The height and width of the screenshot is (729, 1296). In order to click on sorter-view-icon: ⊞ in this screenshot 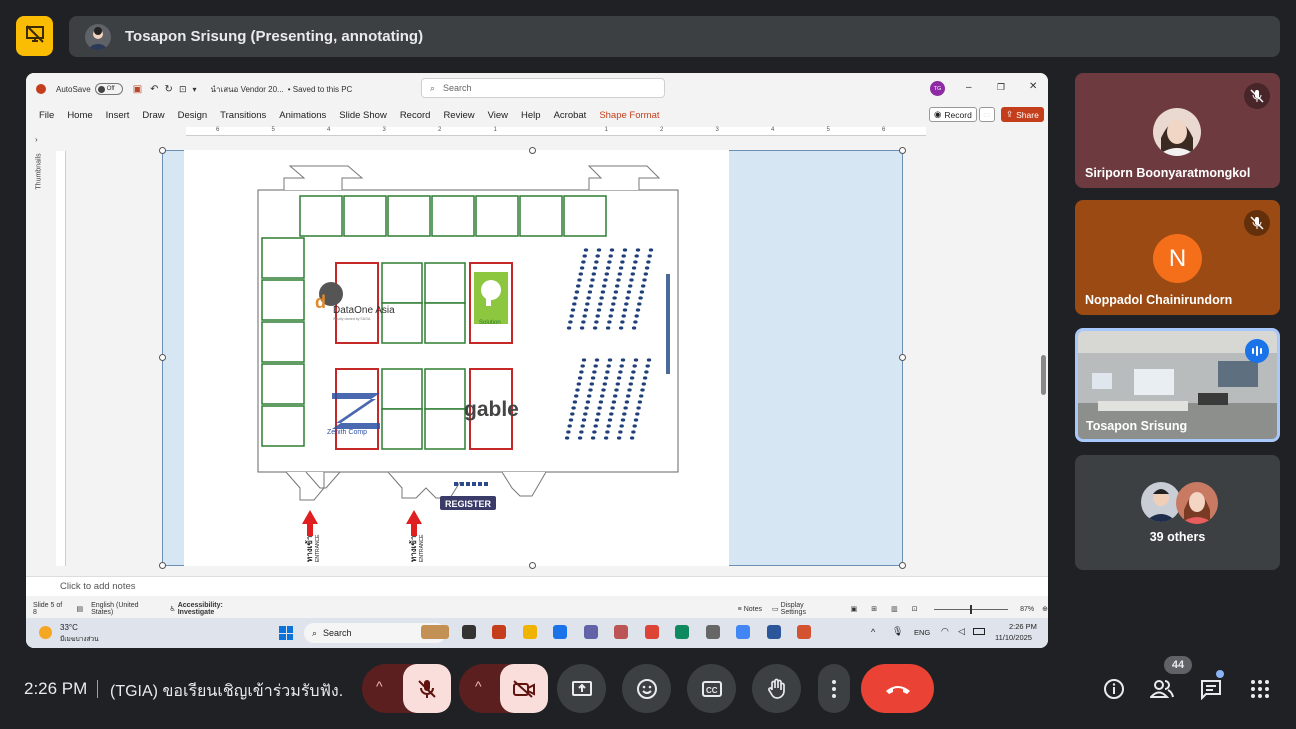, I will do `click(874, 609)`.